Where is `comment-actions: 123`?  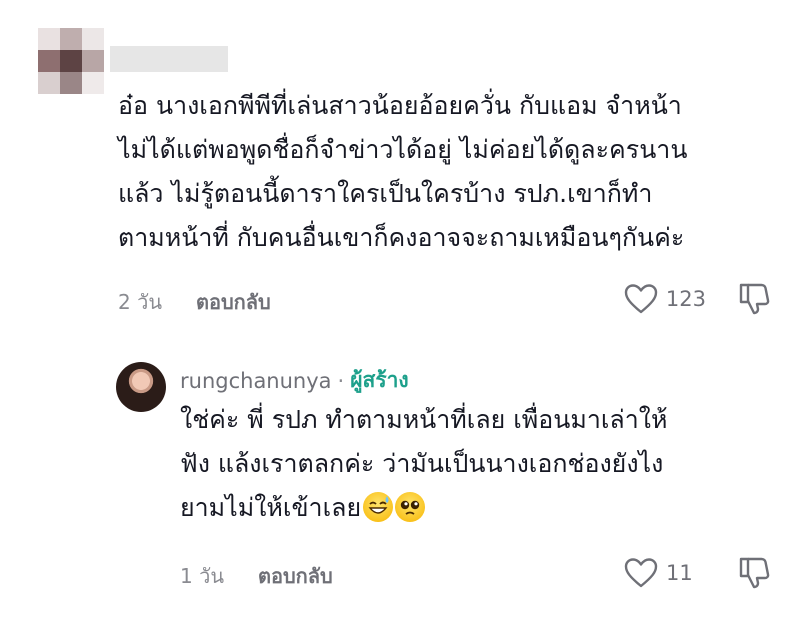 comment-actions: 123 is located at coordinates (697, 299).